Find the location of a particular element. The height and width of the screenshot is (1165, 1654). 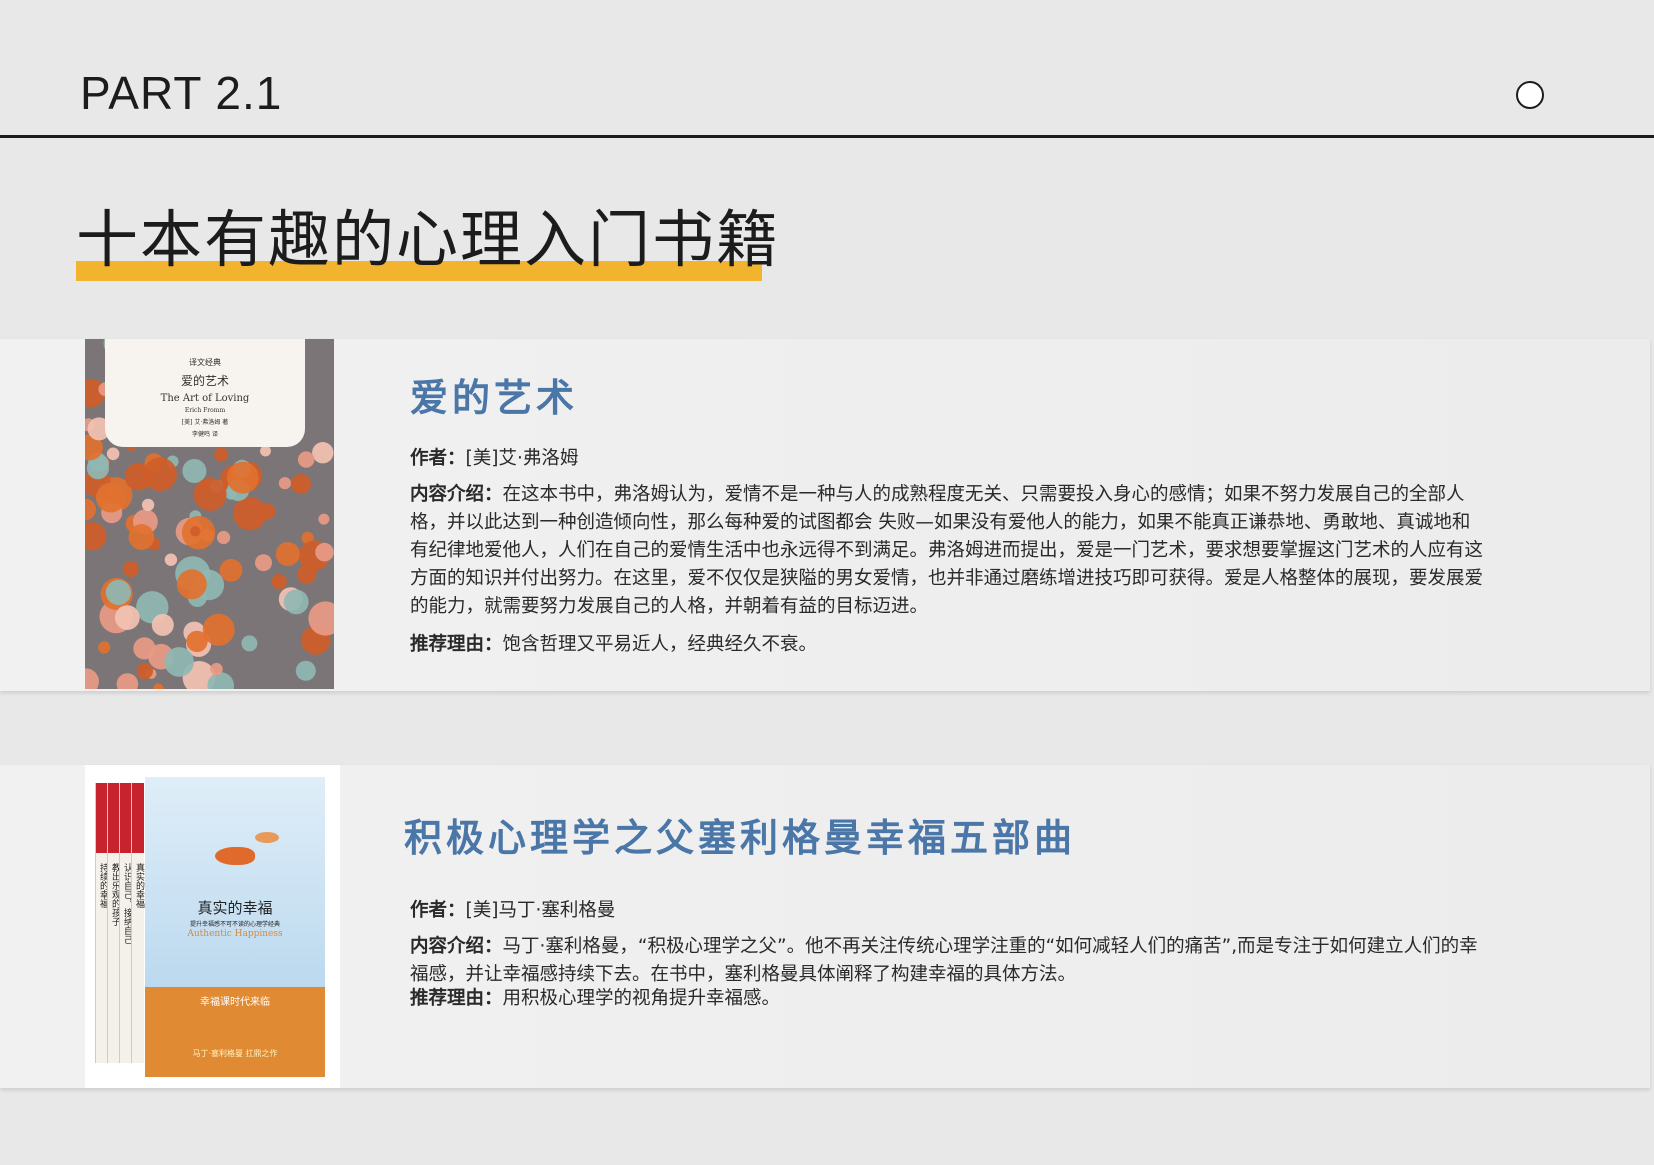

author-value: [美]马丁·塞利格曼 is located at coordinates (540, 910).